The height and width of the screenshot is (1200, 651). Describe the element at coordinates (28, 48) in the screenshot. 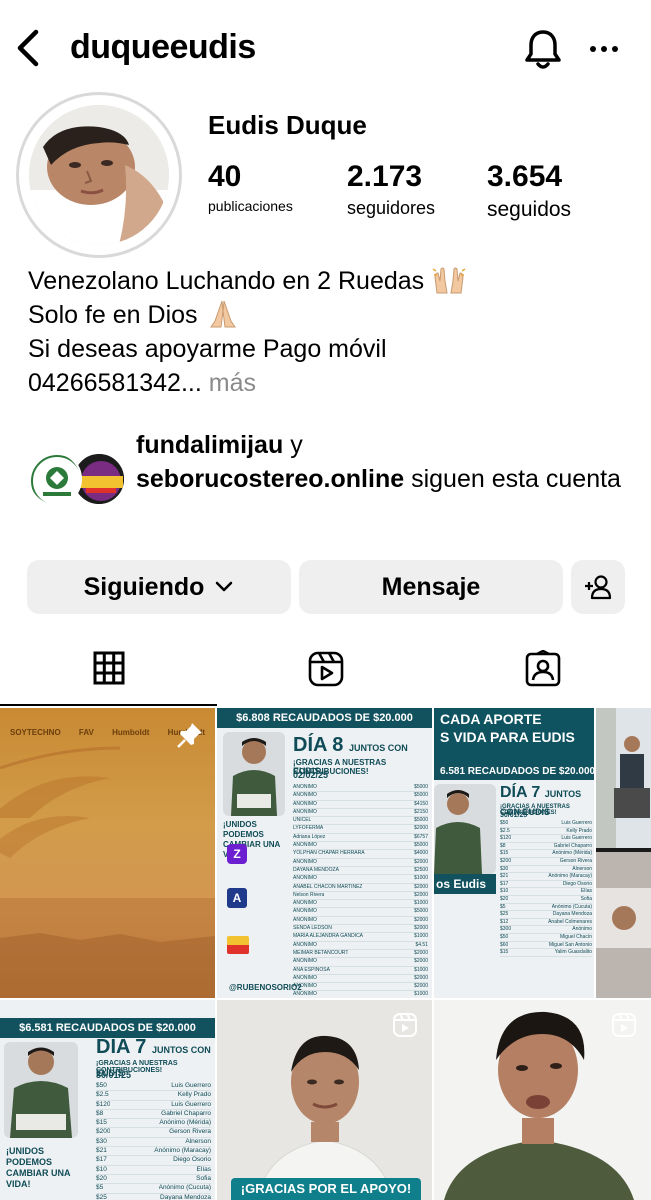

I see `back-button` at that location.